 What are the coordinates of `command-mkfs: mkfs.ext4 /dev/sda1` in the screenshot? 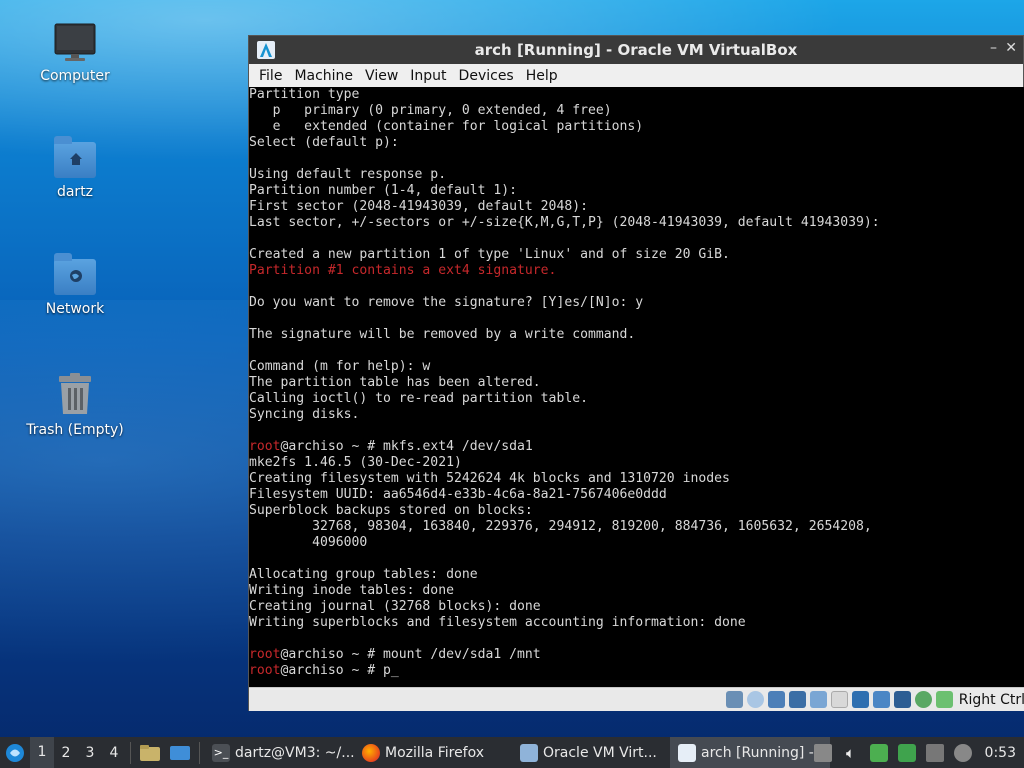 It's located at (458, 446).